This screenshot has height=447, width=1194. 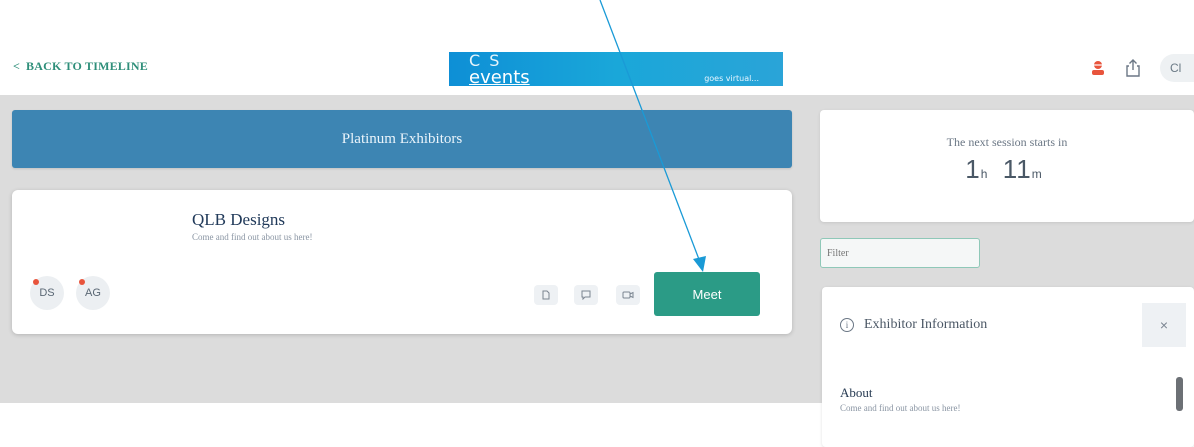 I want to click on logo-bottom-text: events, so click(x=499, y=77).